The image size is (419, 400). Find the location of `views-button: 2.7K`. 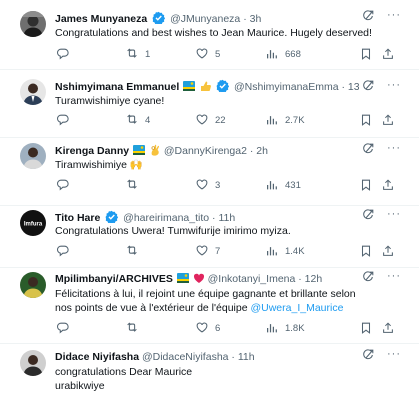

views-button: 2.7K is located at coordinates (285, 120).